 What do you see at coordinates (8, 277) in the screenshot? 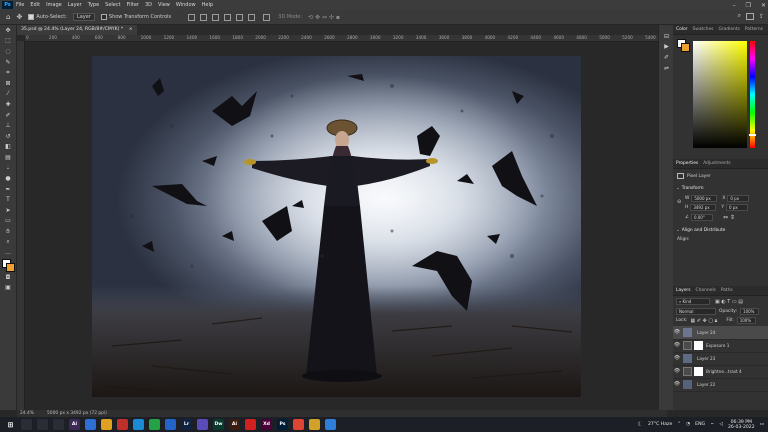
I see `quick-mask-icon: ◘` at bounding box center [8, 277].